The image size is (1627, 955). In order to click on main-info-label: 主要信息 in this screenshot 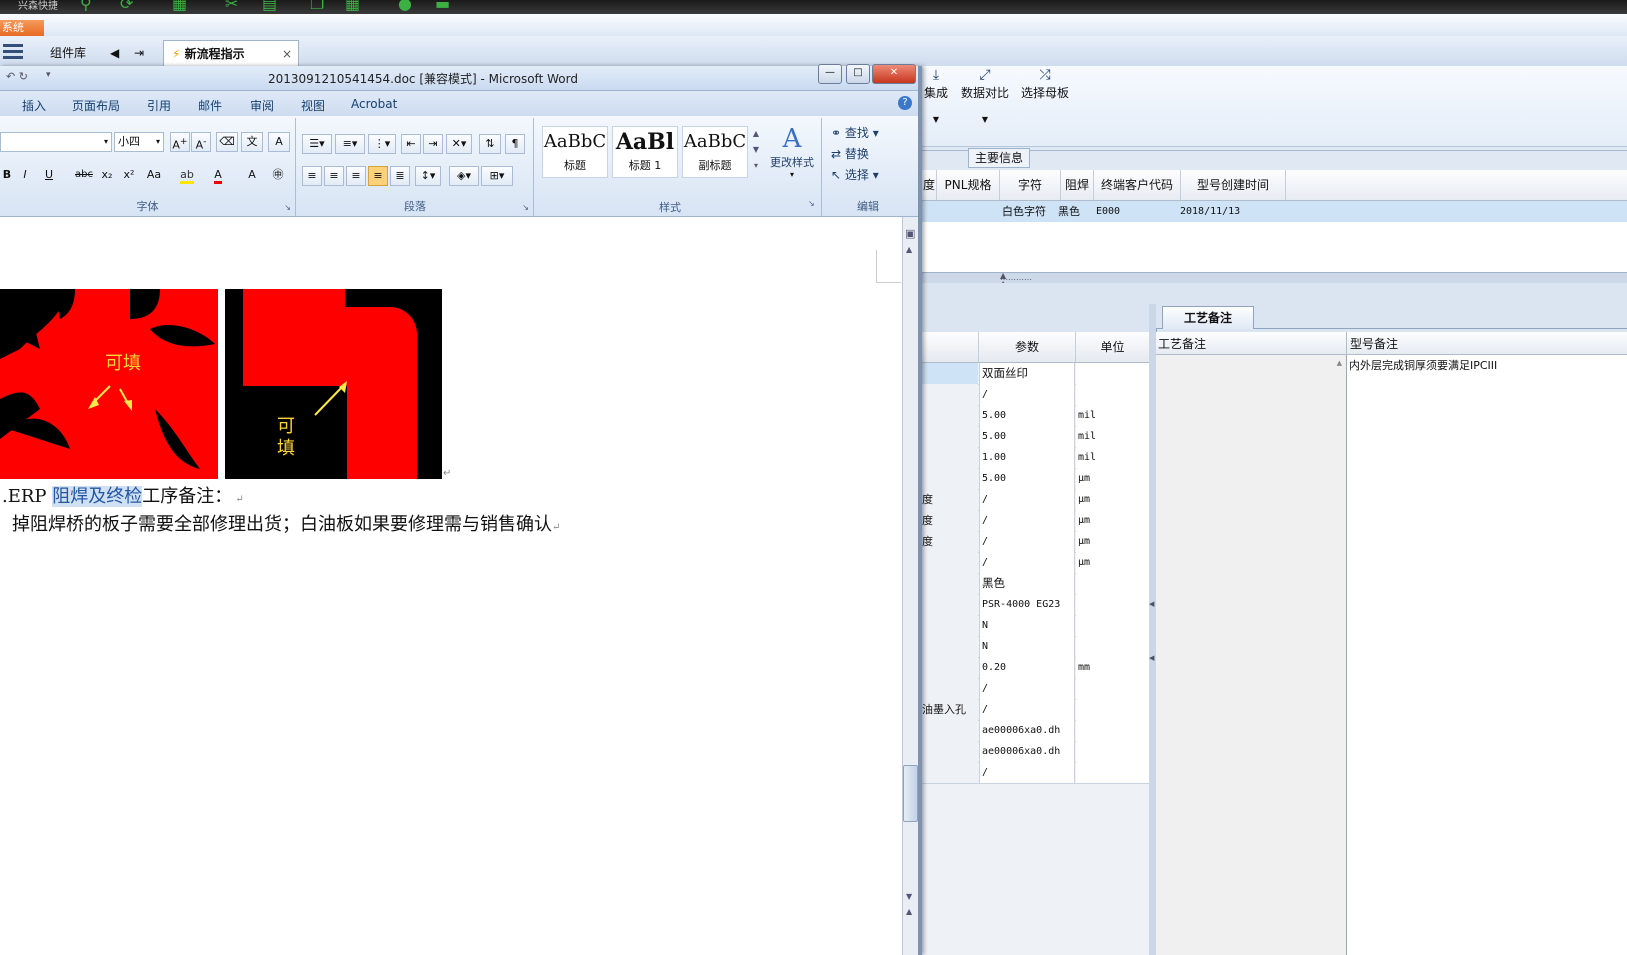, I will do `click(999, 158)`.